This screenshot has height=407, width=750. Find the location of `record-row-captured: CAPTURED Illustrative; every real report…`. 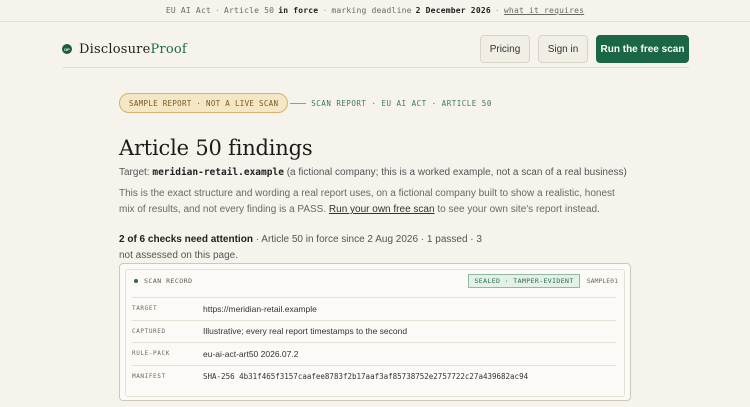

record-row-captured: CAPTURED Illustrative; every real report… is located at coordinates (374, 331).